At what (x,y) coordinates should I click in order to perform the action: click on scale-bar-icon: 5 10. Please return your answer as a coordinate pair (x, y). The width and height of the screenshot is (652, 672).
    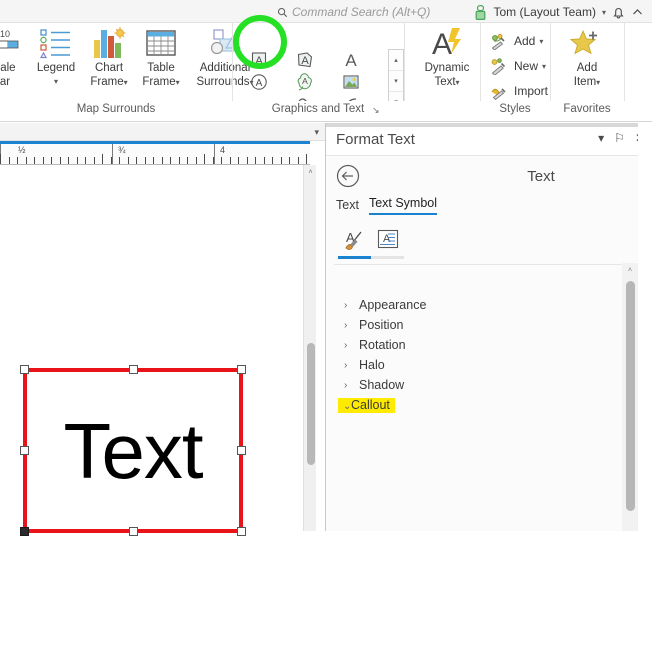
    Looking at the image, I should click on (14, 43).